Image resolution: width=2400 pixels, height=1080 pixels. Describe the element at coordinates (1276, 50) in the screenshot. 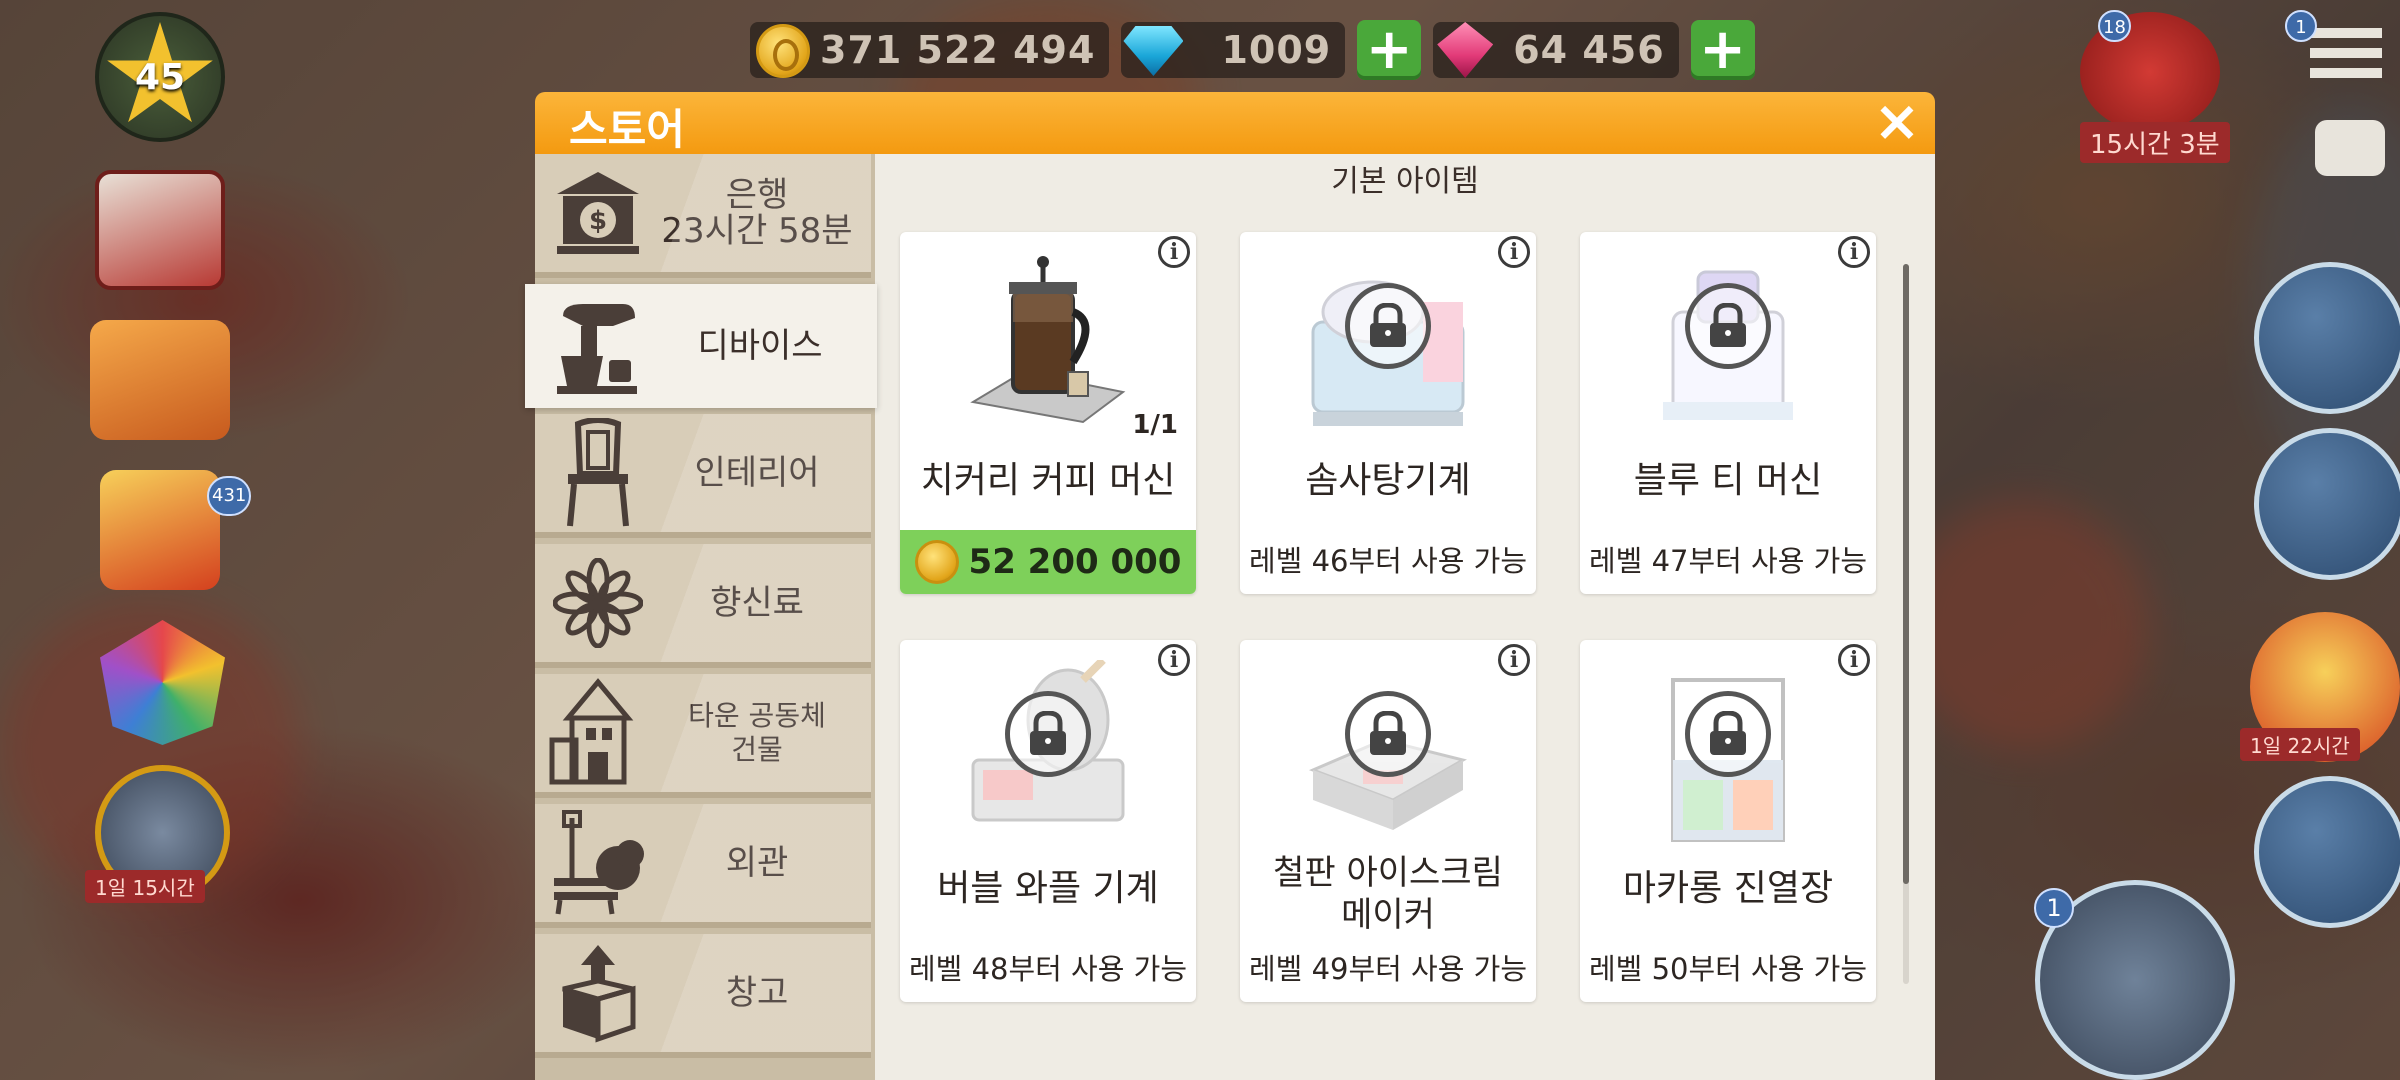

I see `blue-gem-amount: 1009` at that location.